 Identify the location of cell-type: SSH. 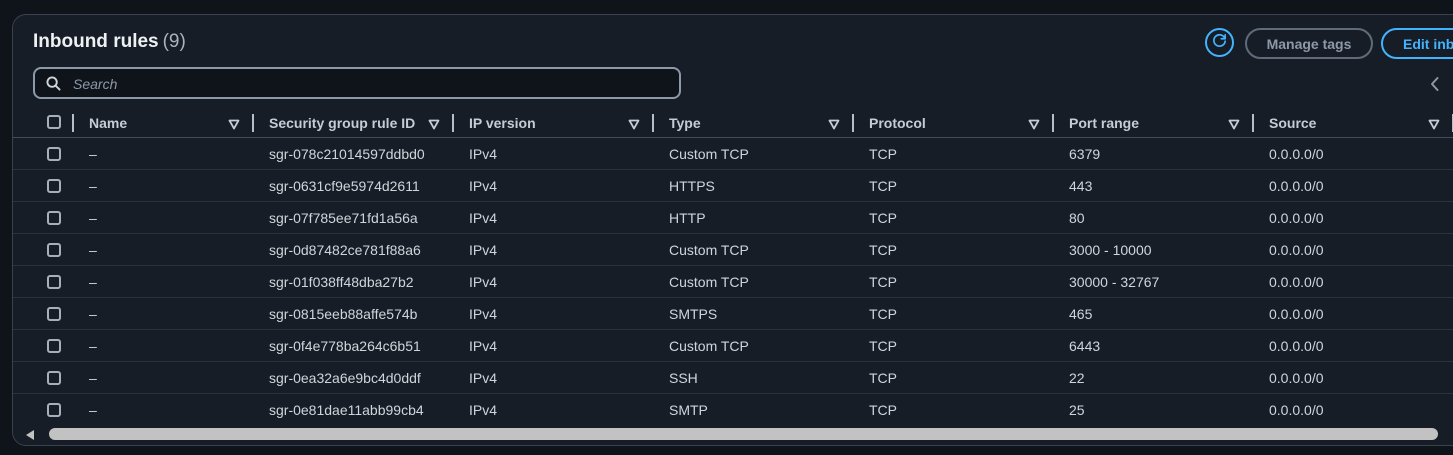
(683, 377).